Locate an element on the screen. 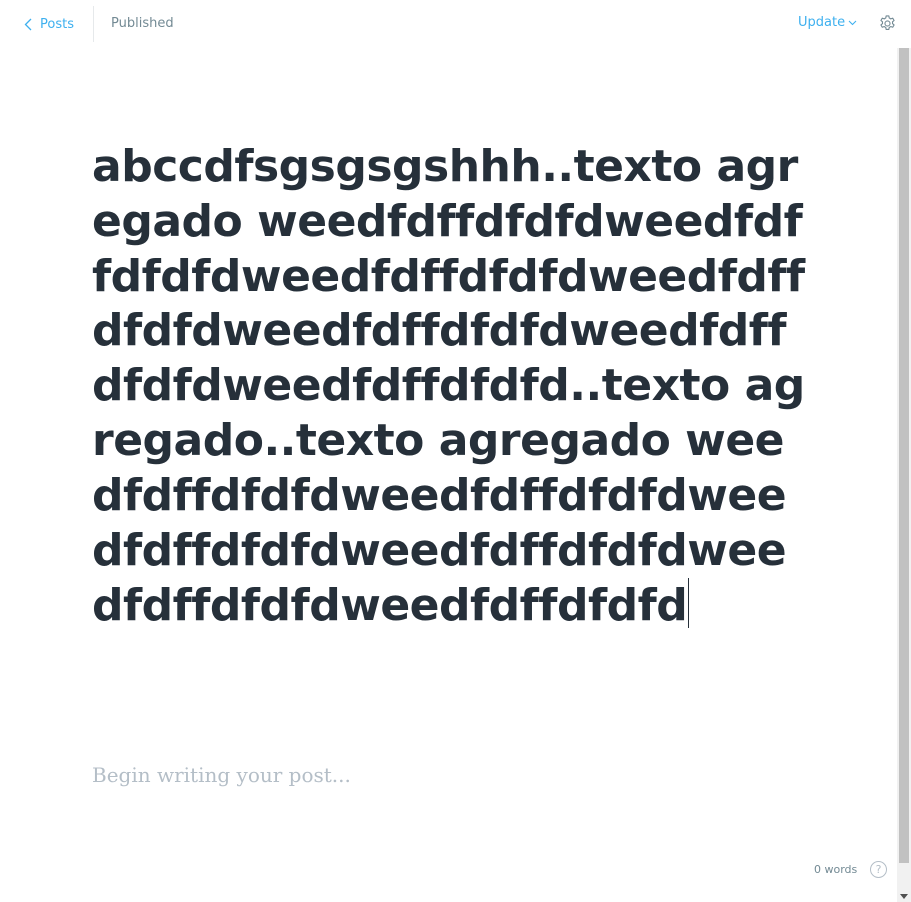 The image size is (911, 902). header-divider is located at coordinates (93, 24).